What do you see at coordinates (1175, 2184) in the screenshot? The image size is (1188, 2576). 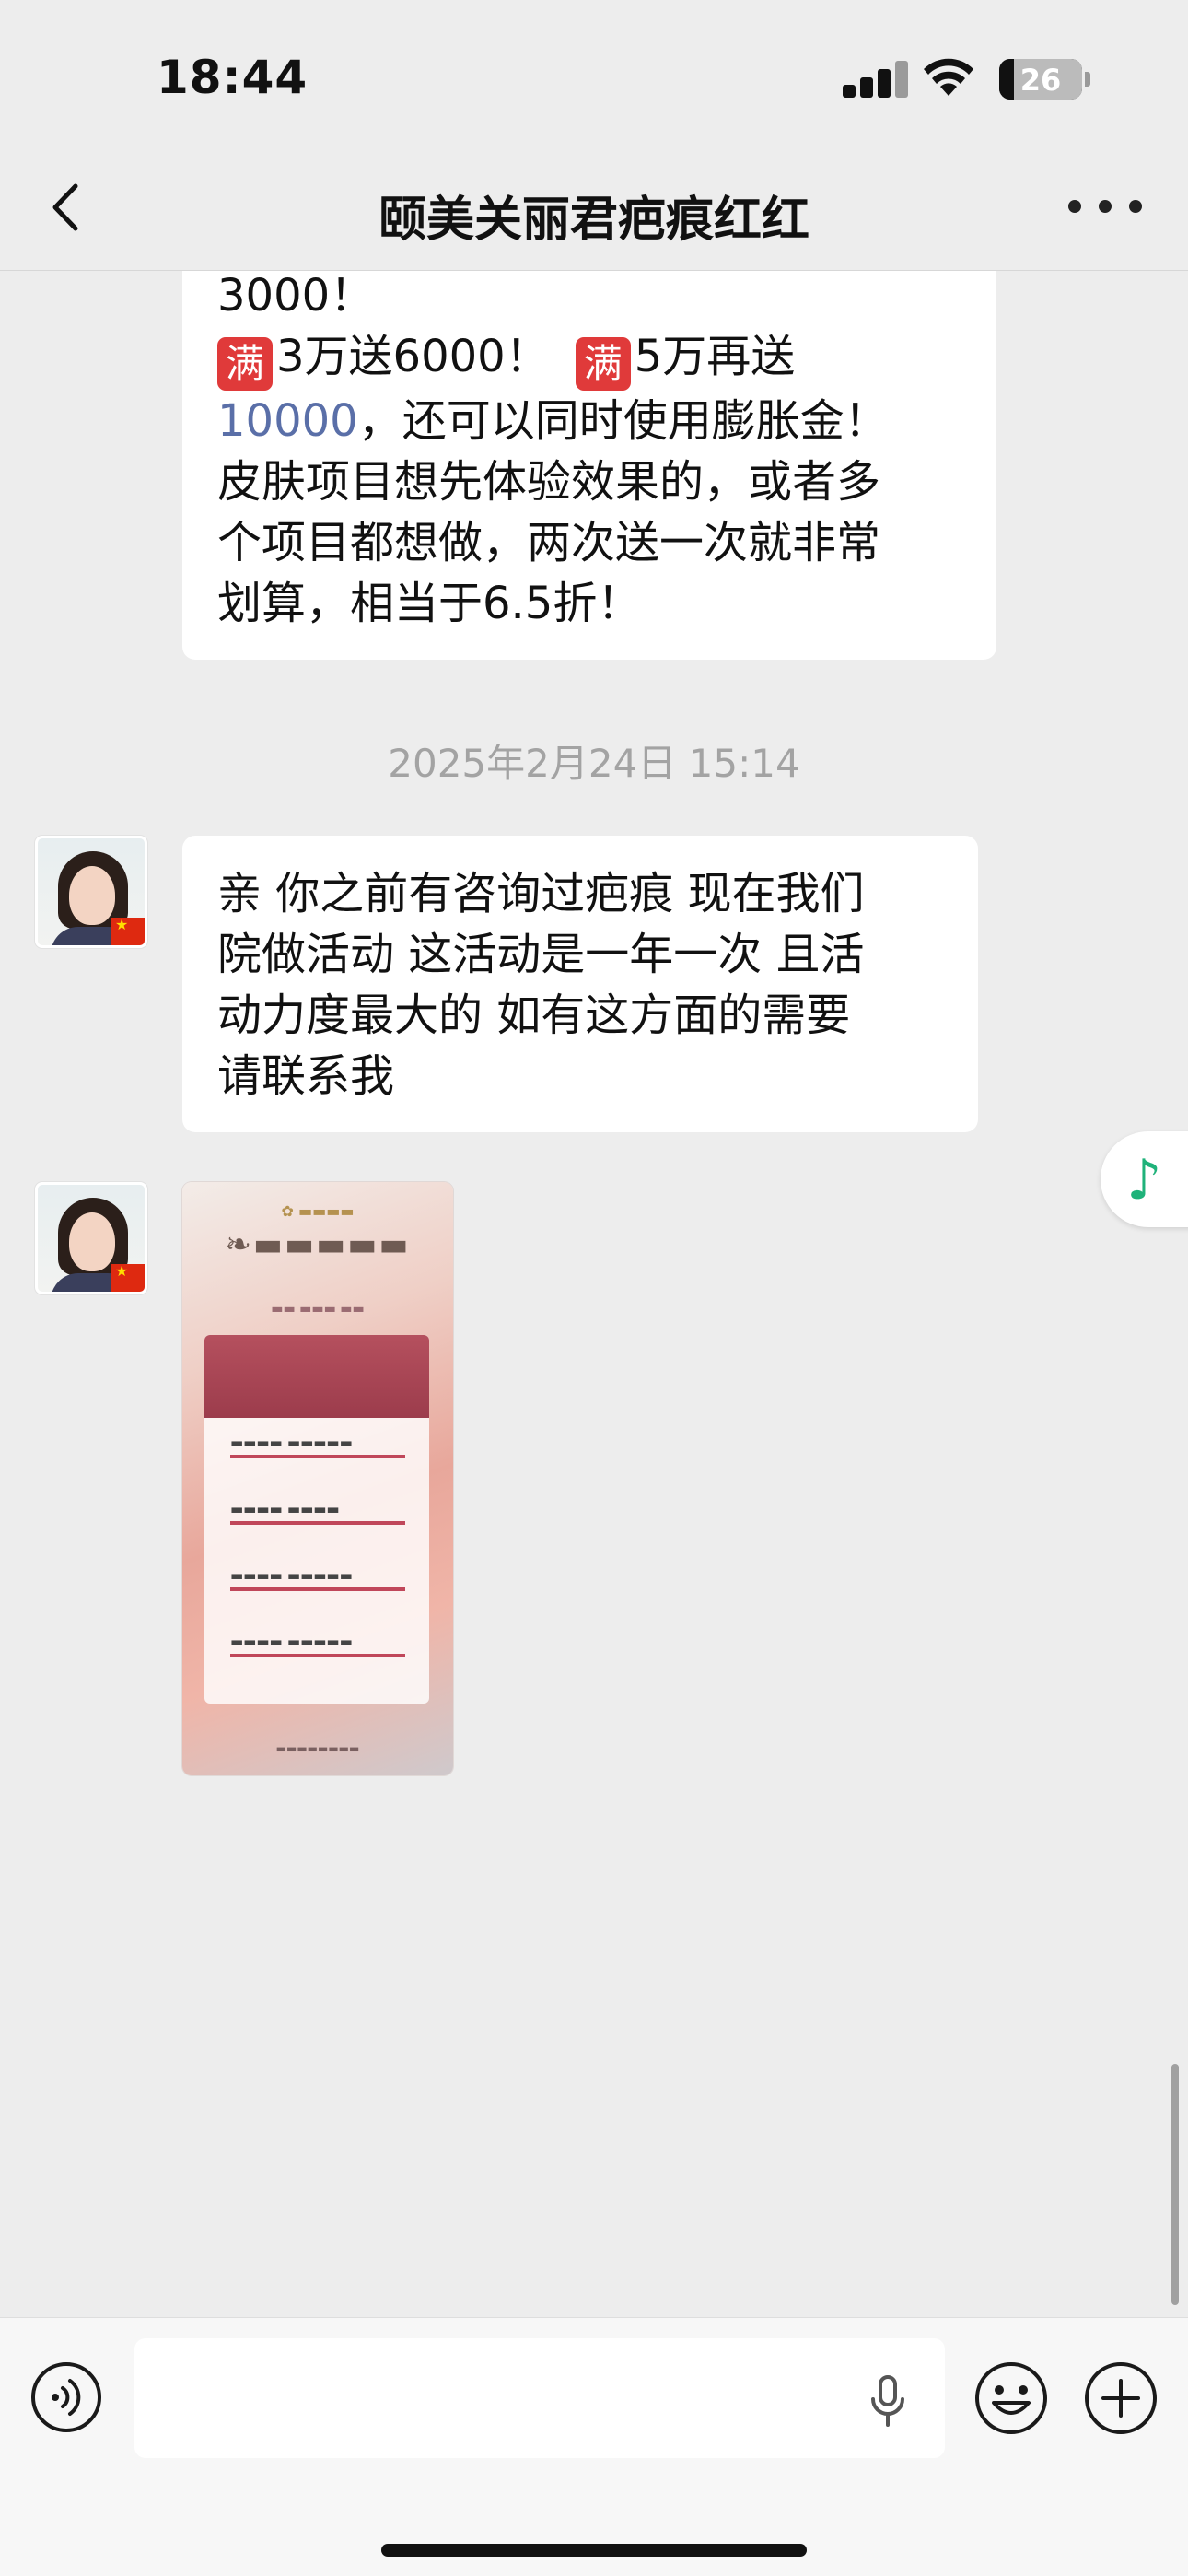 I see `chat-scrollbar` at bounding box center [1175, 2184].